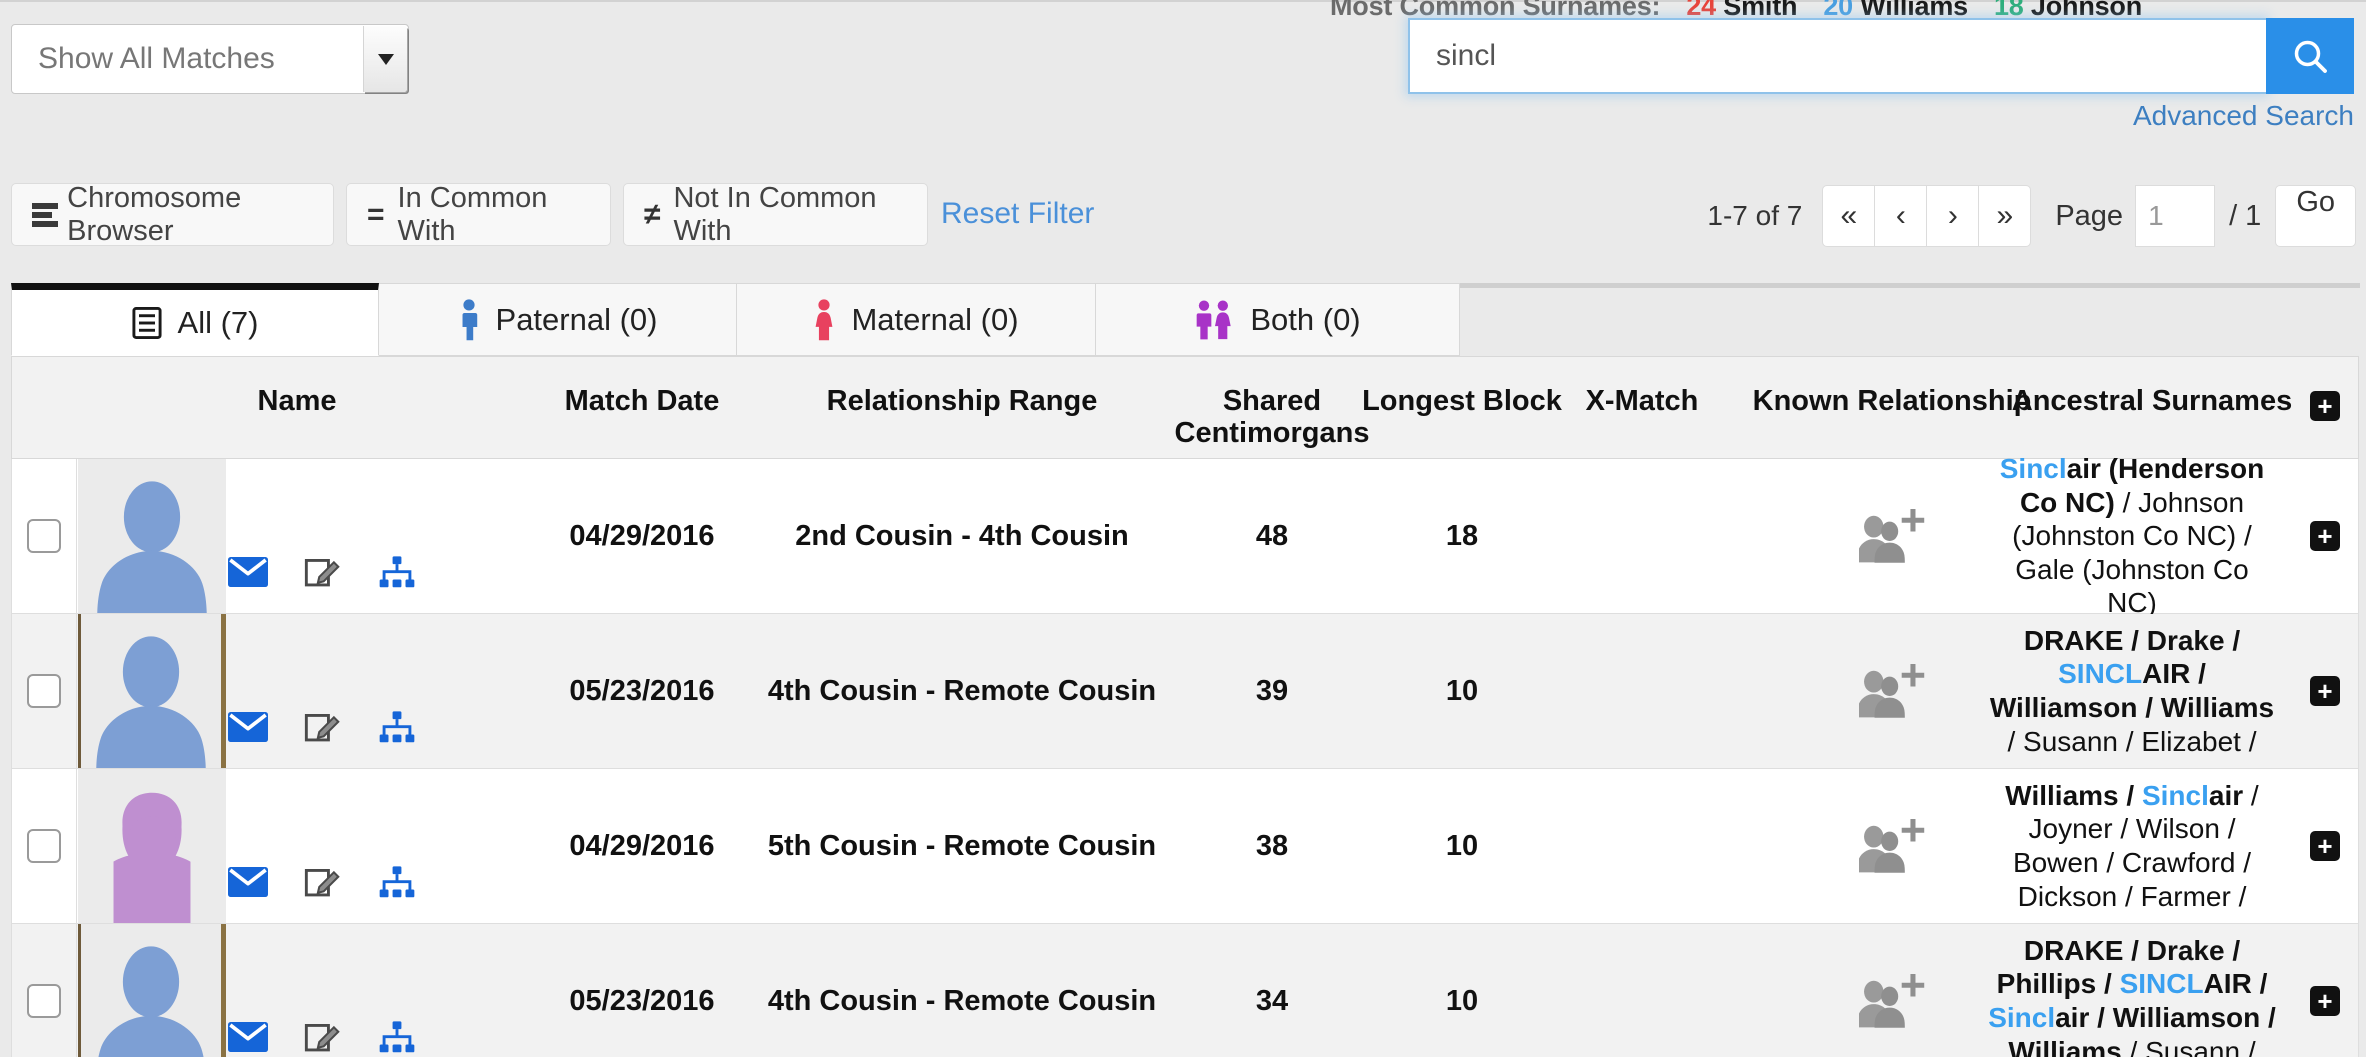  What do you see at coordinates (218, 322) in the screenshot?
I see `tab-all-label: All (7)` at bounding box center [218, 322].